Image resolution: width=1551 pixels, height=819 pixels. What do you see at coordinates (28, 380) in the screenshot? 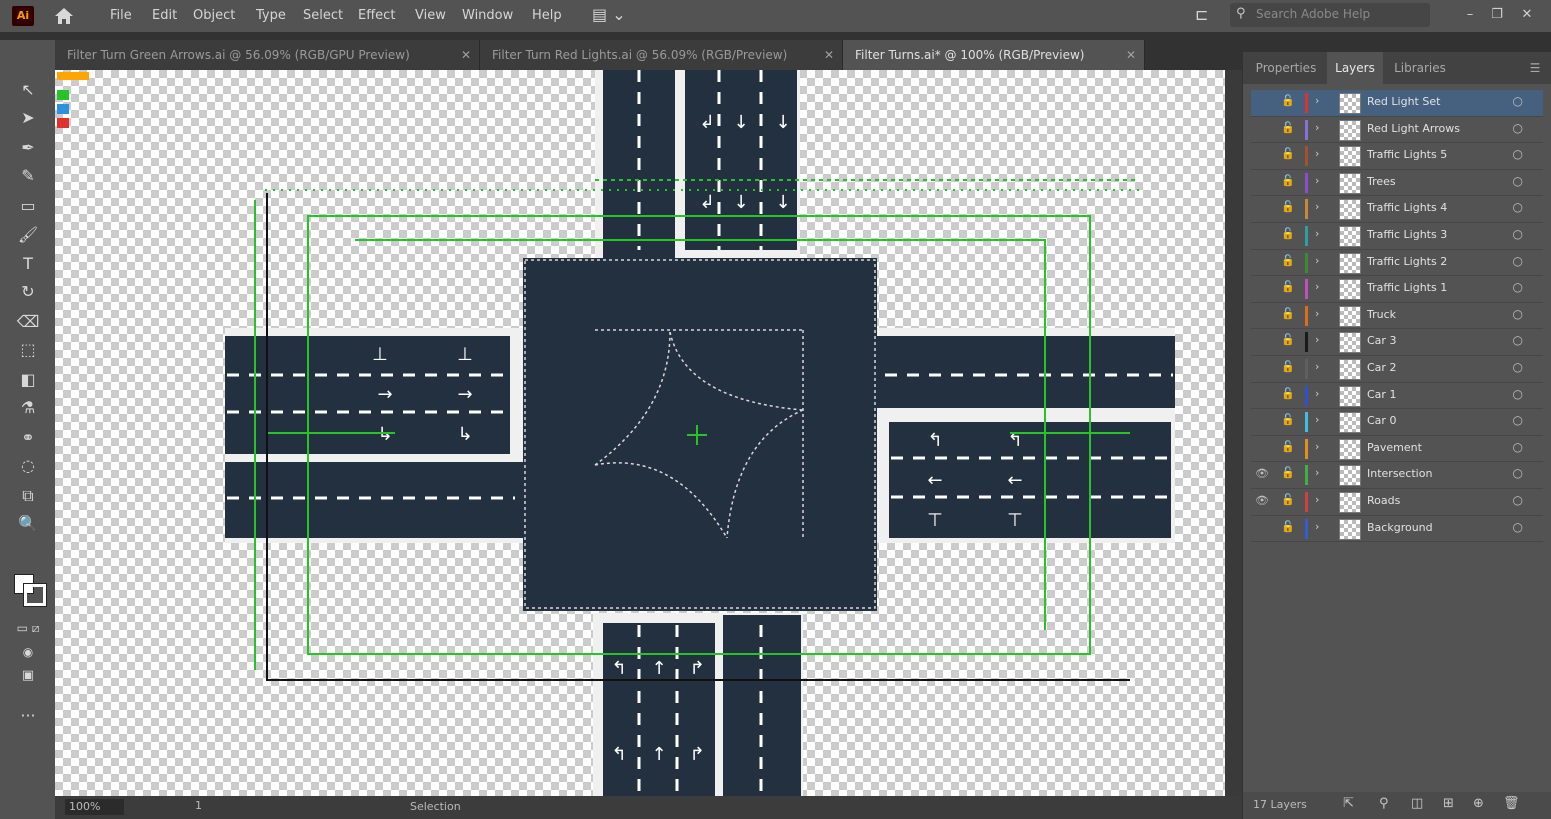
I see `gradient-tool-icon: ◧` at bounding box center [28, 380].